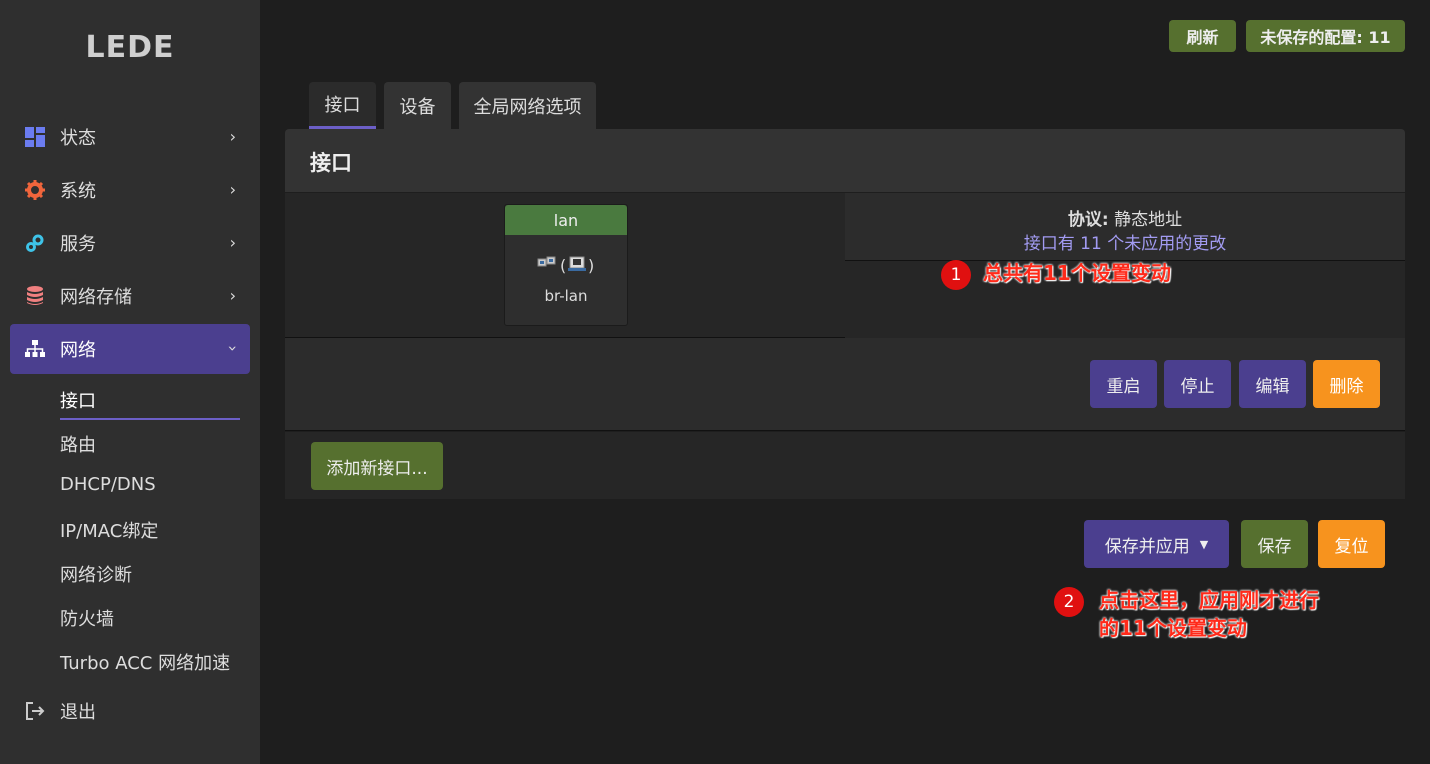  I want to click on panel-title: 接口, so click(331, 163).